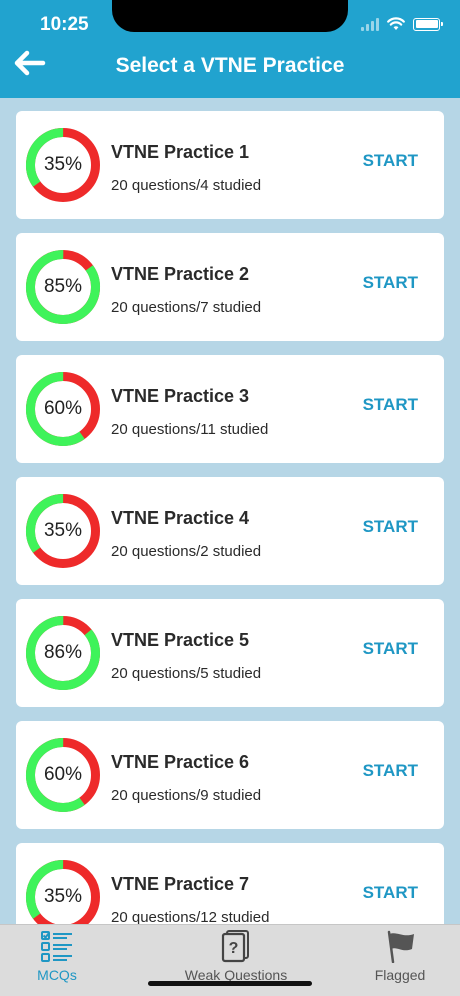  What do you see at coordinates (180, 396) in the screenshot?
I see `practice-title: VTNE Practice 3` at bounding box center [180, 396].